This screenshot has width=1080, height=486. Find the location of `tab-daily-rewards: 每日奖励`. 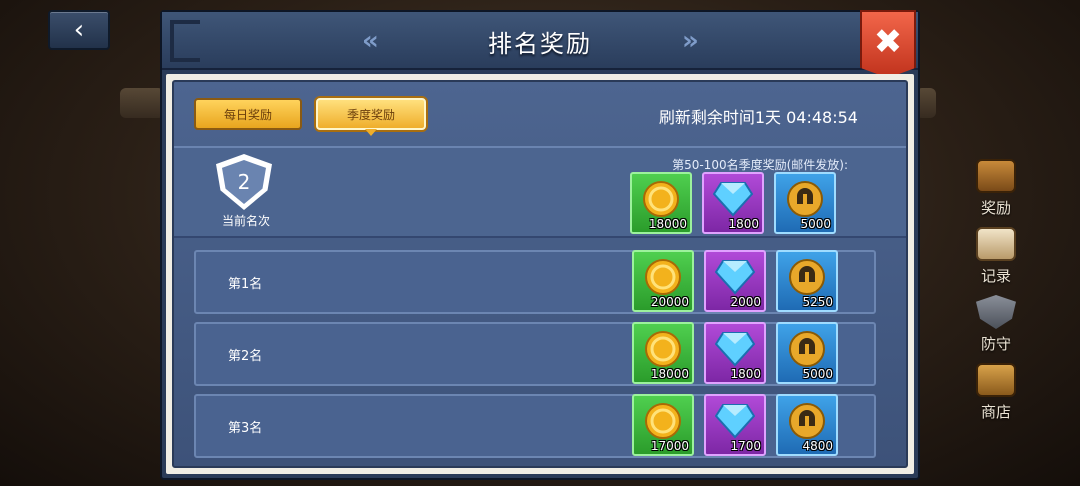

tab-daily-rewards: 每日奖励 is located at coordinates (248, 114).